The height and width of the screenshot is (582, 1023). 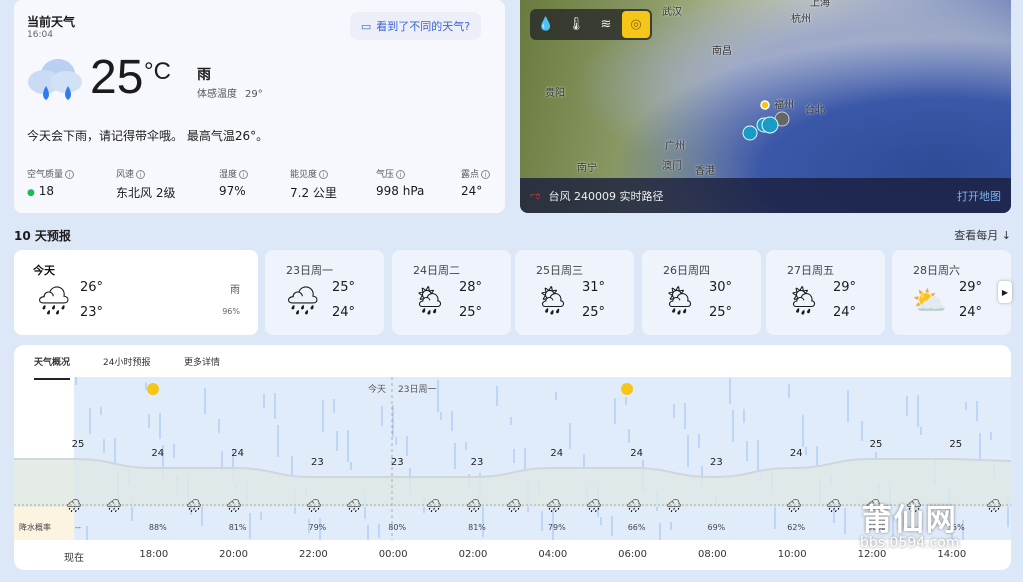 What do you see at coordinates (825, 292) in the screenshot?
I see `day-card: 27日周五 🌦 29° 24°` at bounding box center [825, 292].